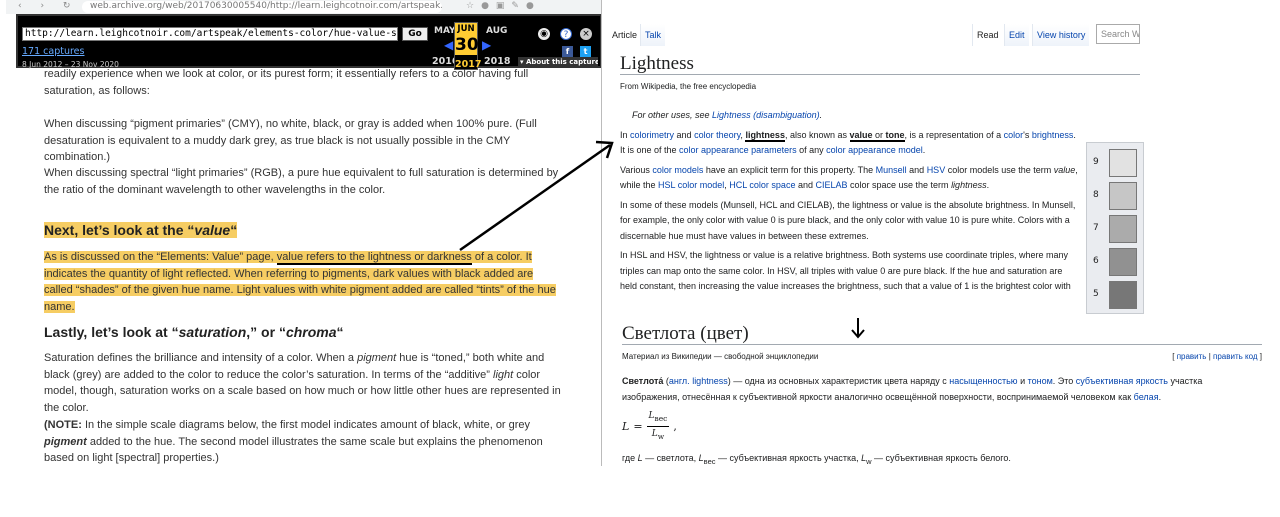  Describe the element at coordinates (738, 150) in the screenshot. I see `color-appearance-parameters-link: color appearance parameters` at that location.